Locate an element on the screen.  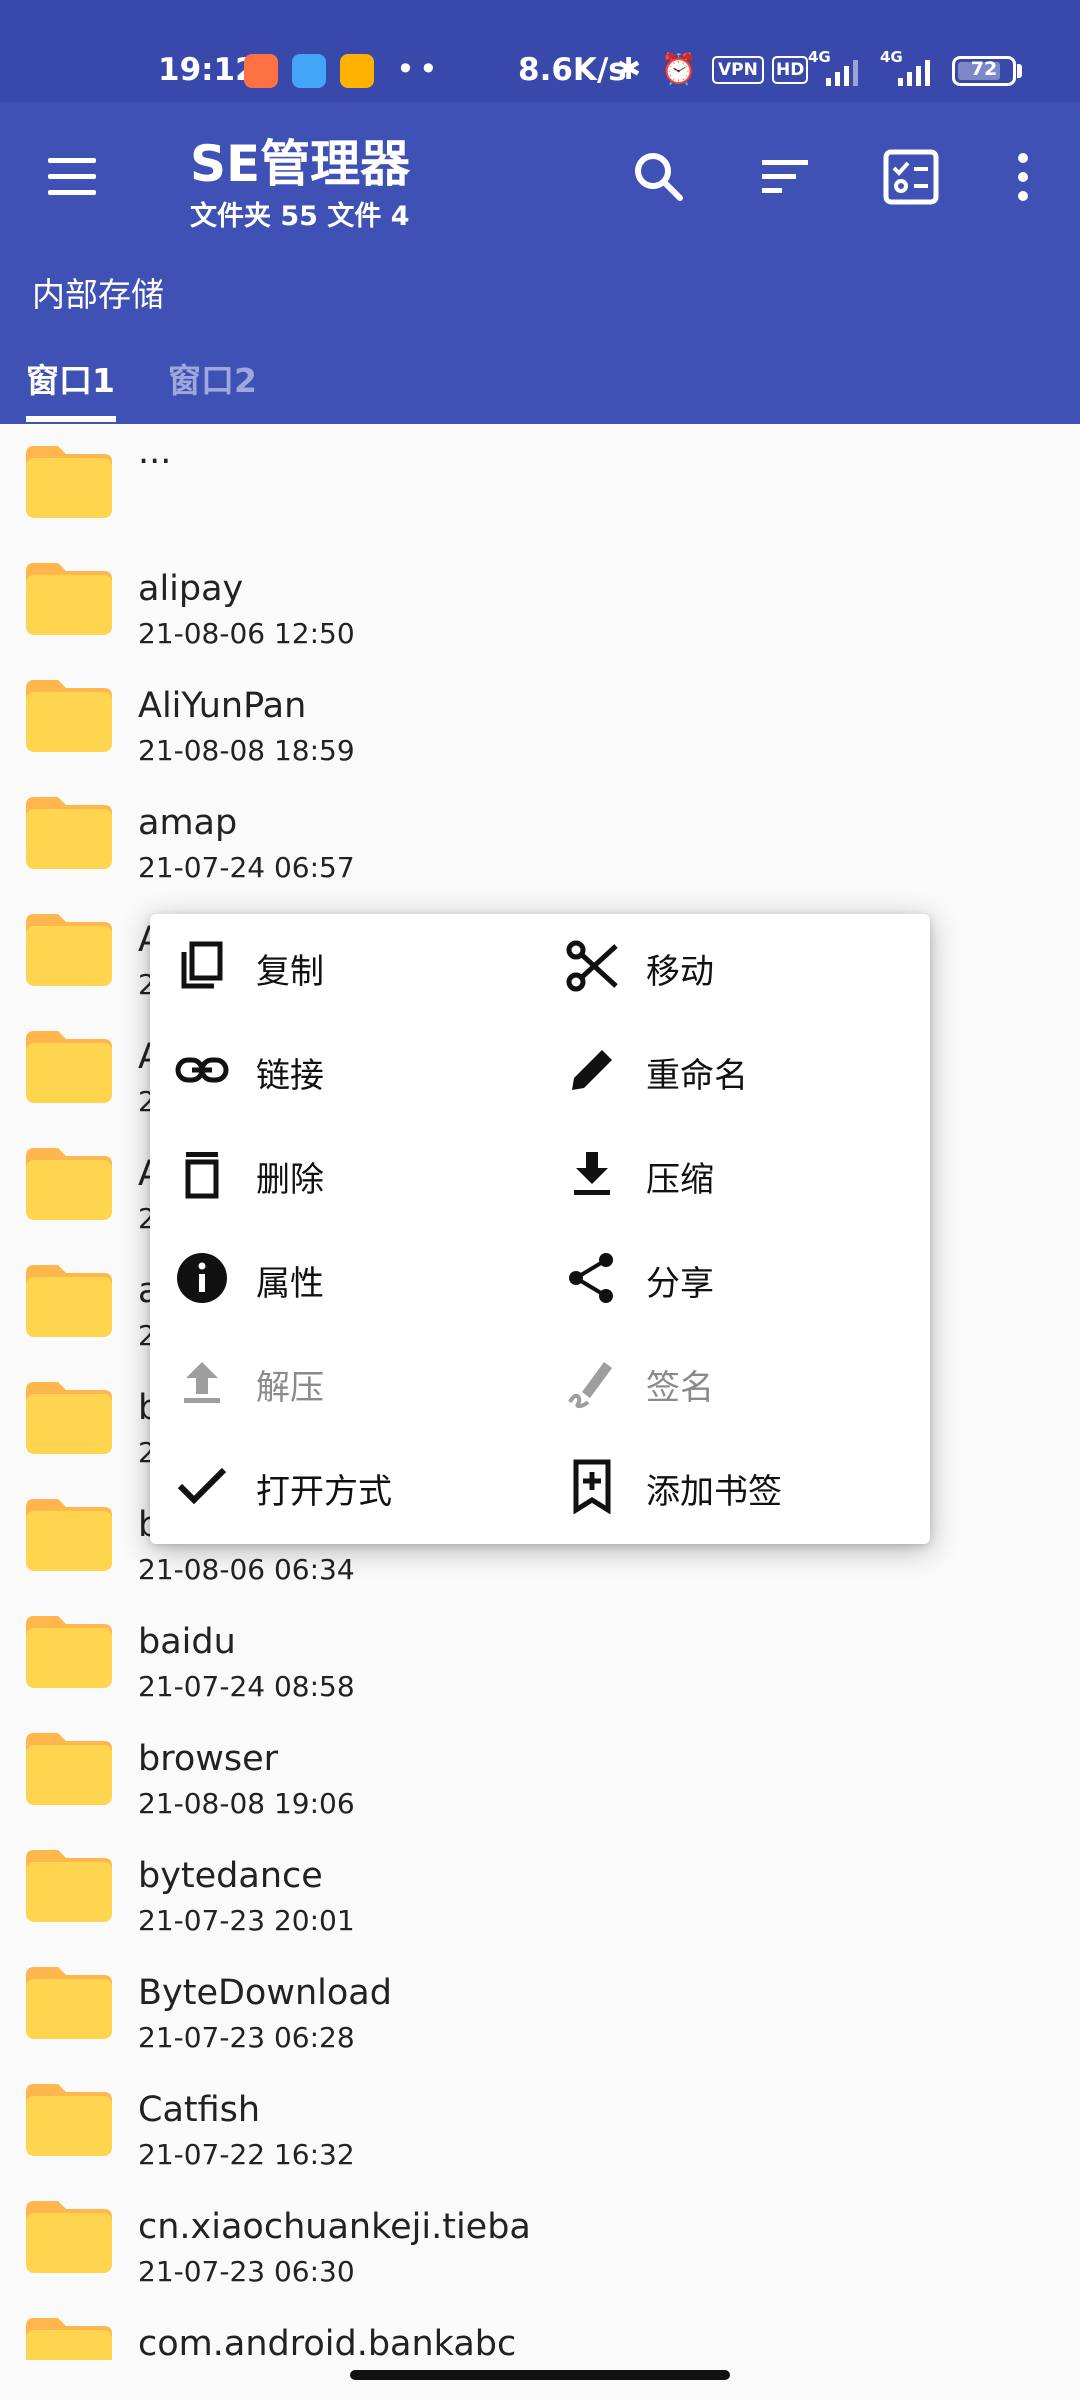
sim2-signal-icon is located at coordinates (917, 68).